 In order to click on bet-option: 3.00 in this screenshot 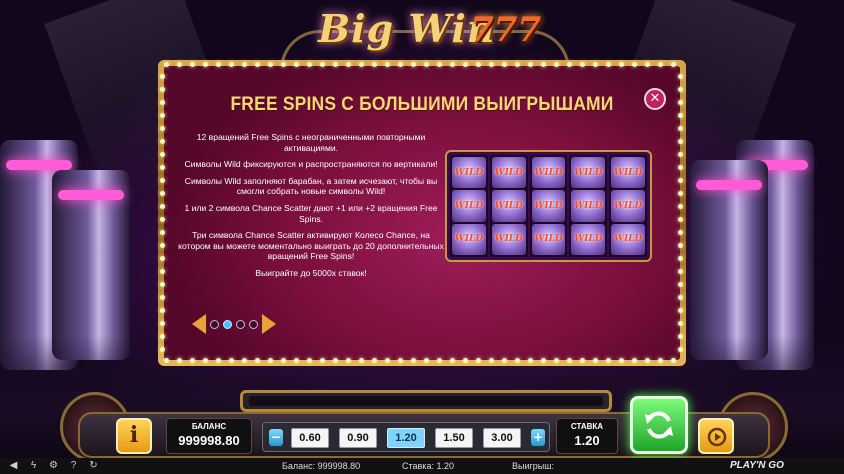, I will do `click(502, 438)`.